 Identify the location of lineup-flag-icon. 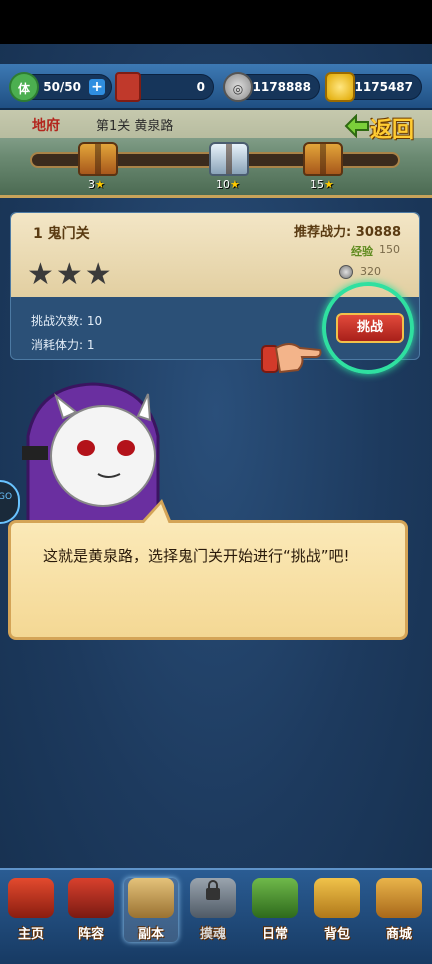
(91, 898).